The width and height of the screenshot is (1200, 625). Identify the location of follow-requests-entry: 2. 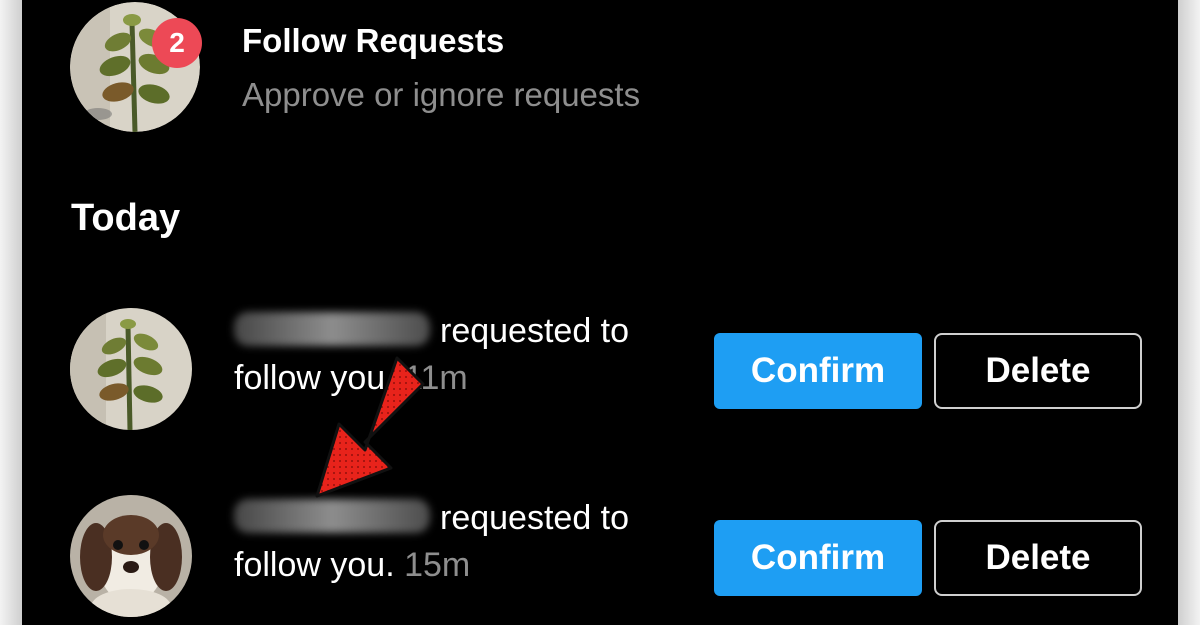
(136, 67).